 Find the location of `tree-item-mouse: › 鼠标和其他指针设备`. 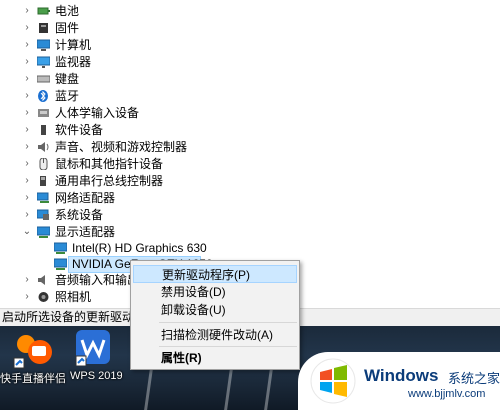

tree-item-mouse: › 鼠标和其他指针设备 is located at coordinates (165, 164).